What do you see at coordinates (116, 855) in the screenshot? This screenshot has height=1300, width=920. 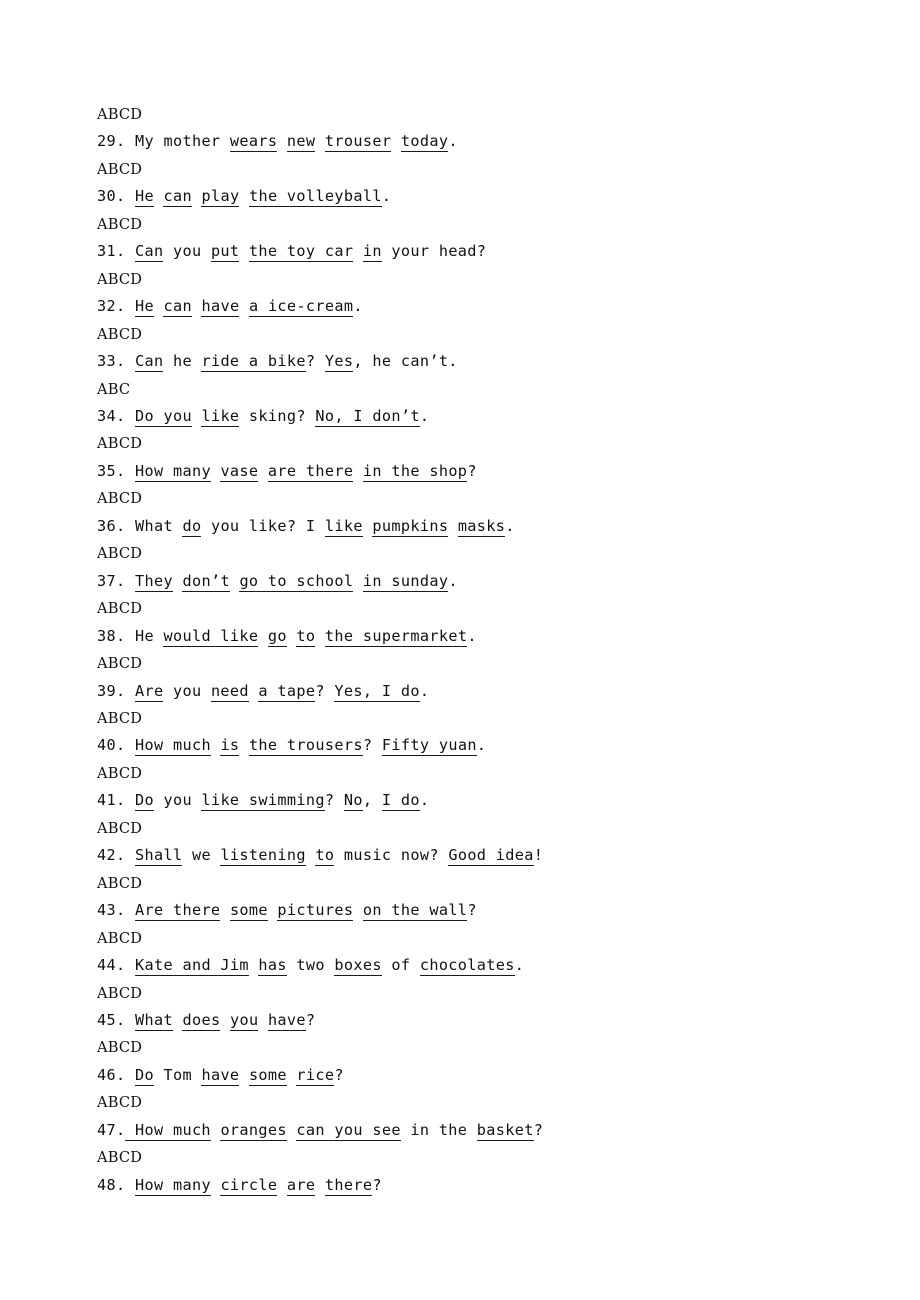 I see `plain-segment: 42.` at bounding box center [116, 855].